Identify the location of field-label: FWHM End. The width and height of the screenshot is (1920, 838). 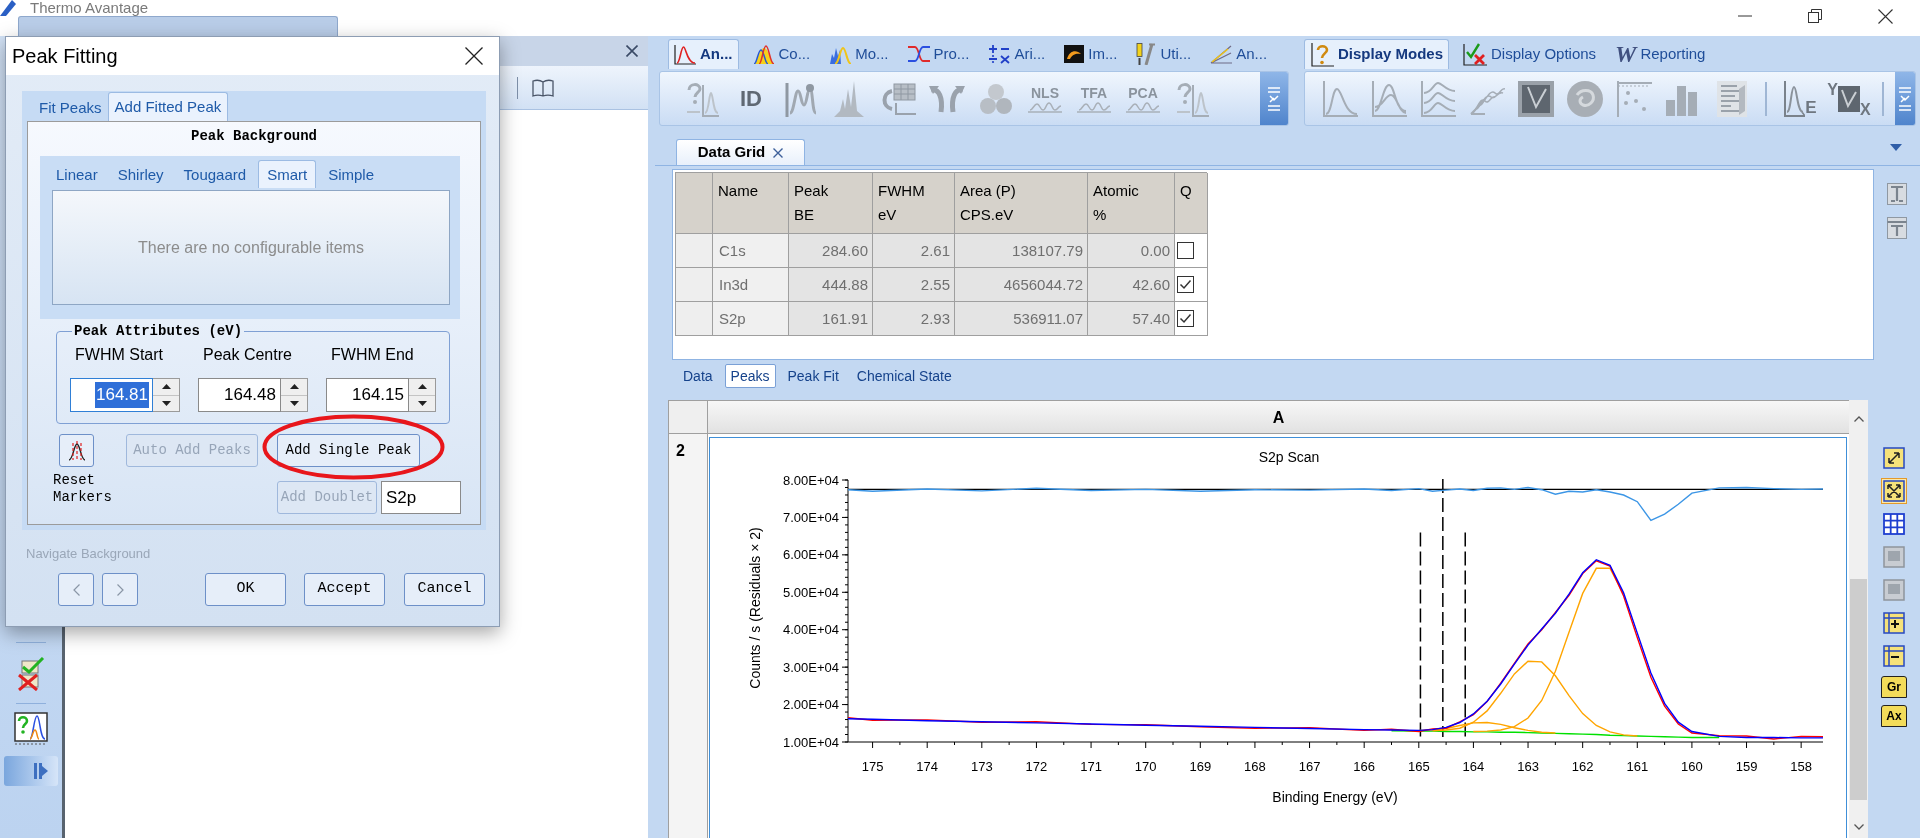
(372, 355).